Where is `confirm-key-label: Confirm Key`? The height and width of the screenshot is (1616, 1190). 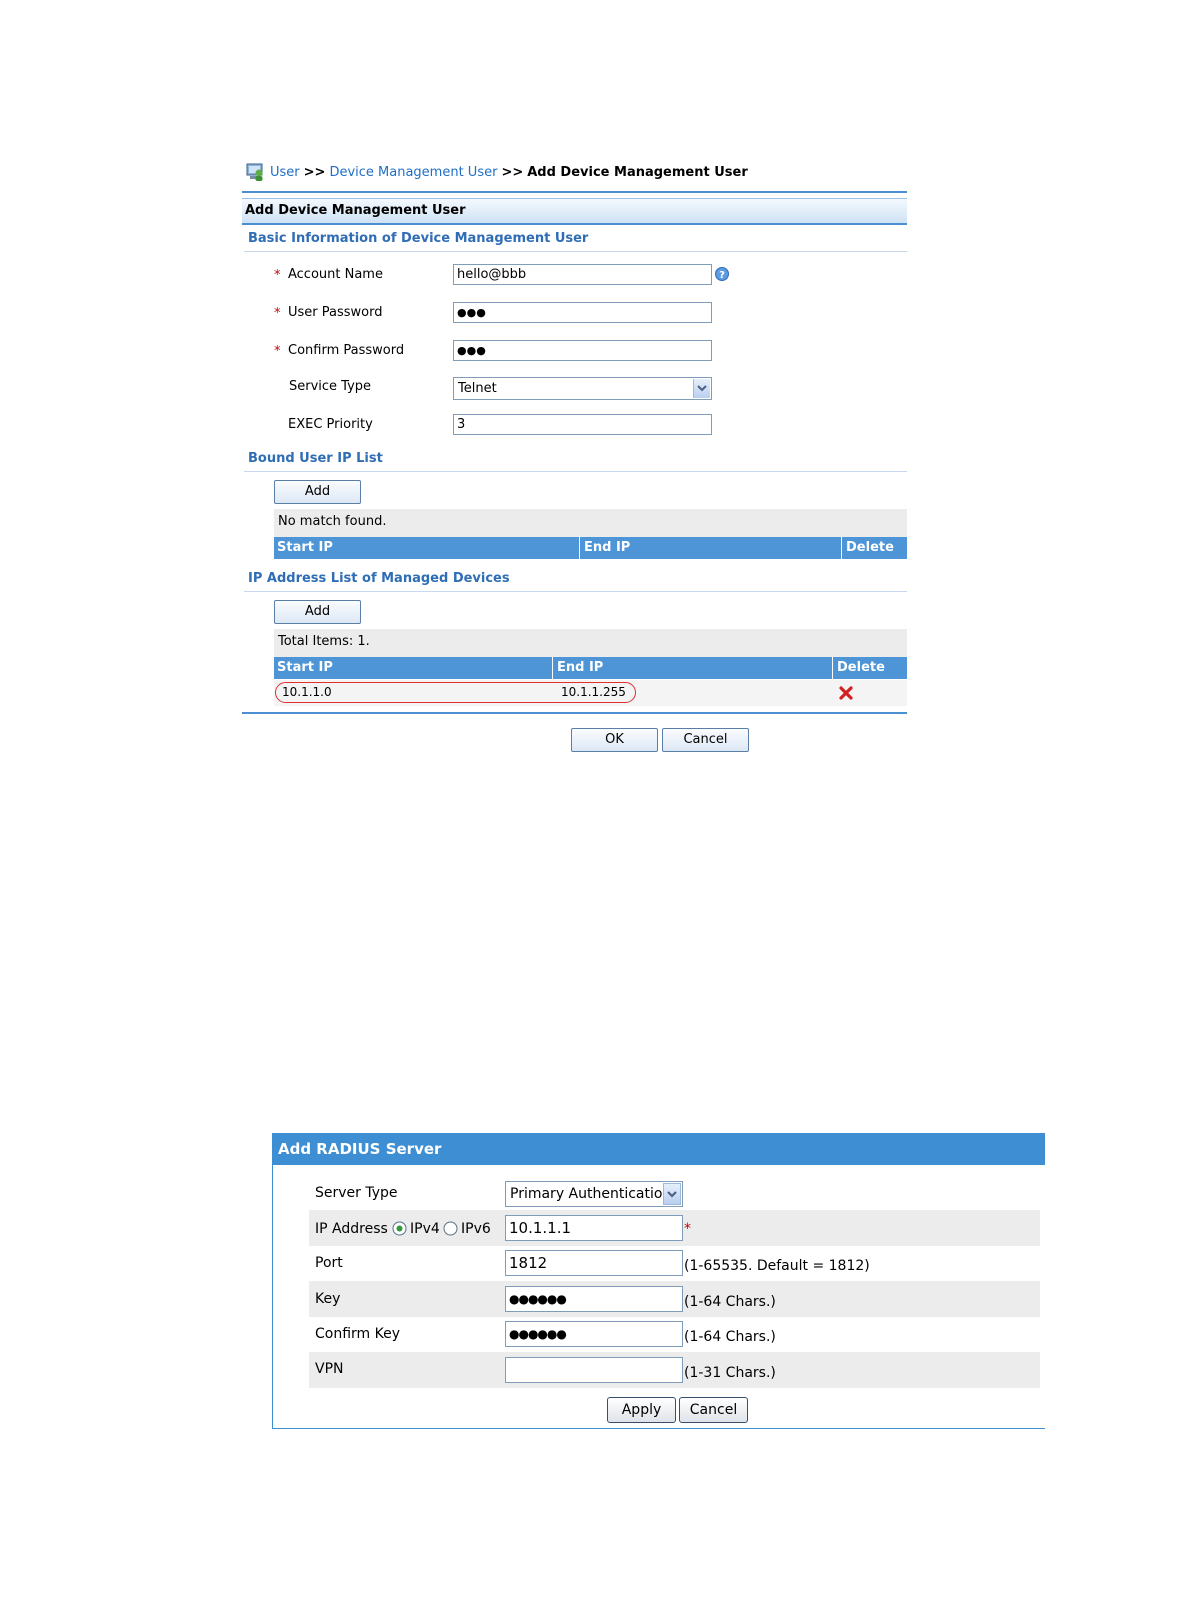 confirm-key-label: Confirm Key is located at coordinates (358, 1334).